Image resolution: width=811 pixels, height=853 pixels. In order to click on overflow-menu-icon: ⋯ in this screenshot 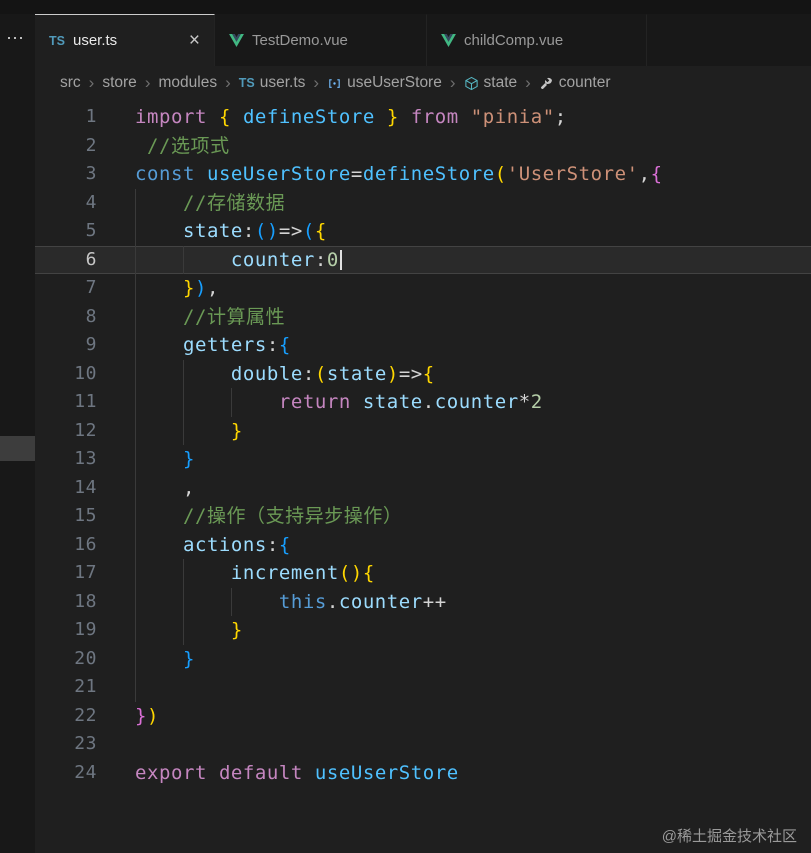, I will do `click(15, 38)`.